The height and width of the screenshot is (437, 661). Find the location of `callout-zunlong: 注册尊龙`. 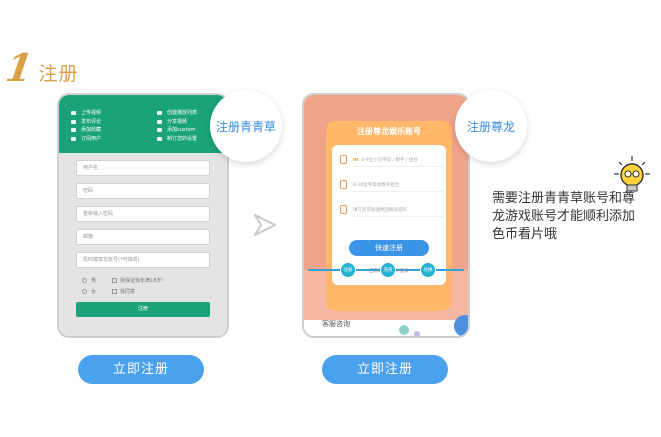

callout-zunlong: 注册尊龙 is located at coordinates (491, 126).